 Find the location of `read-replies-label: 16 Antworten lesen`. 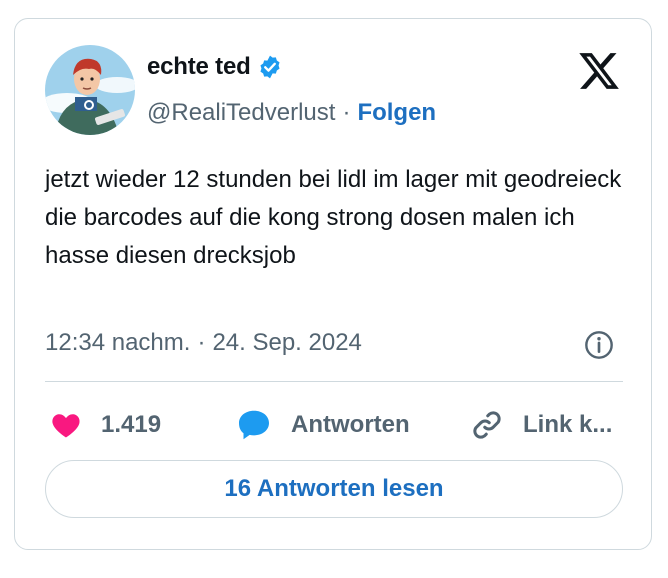

read-replies-label: 16 Antworten lesen is located at coordinates (334, 488).